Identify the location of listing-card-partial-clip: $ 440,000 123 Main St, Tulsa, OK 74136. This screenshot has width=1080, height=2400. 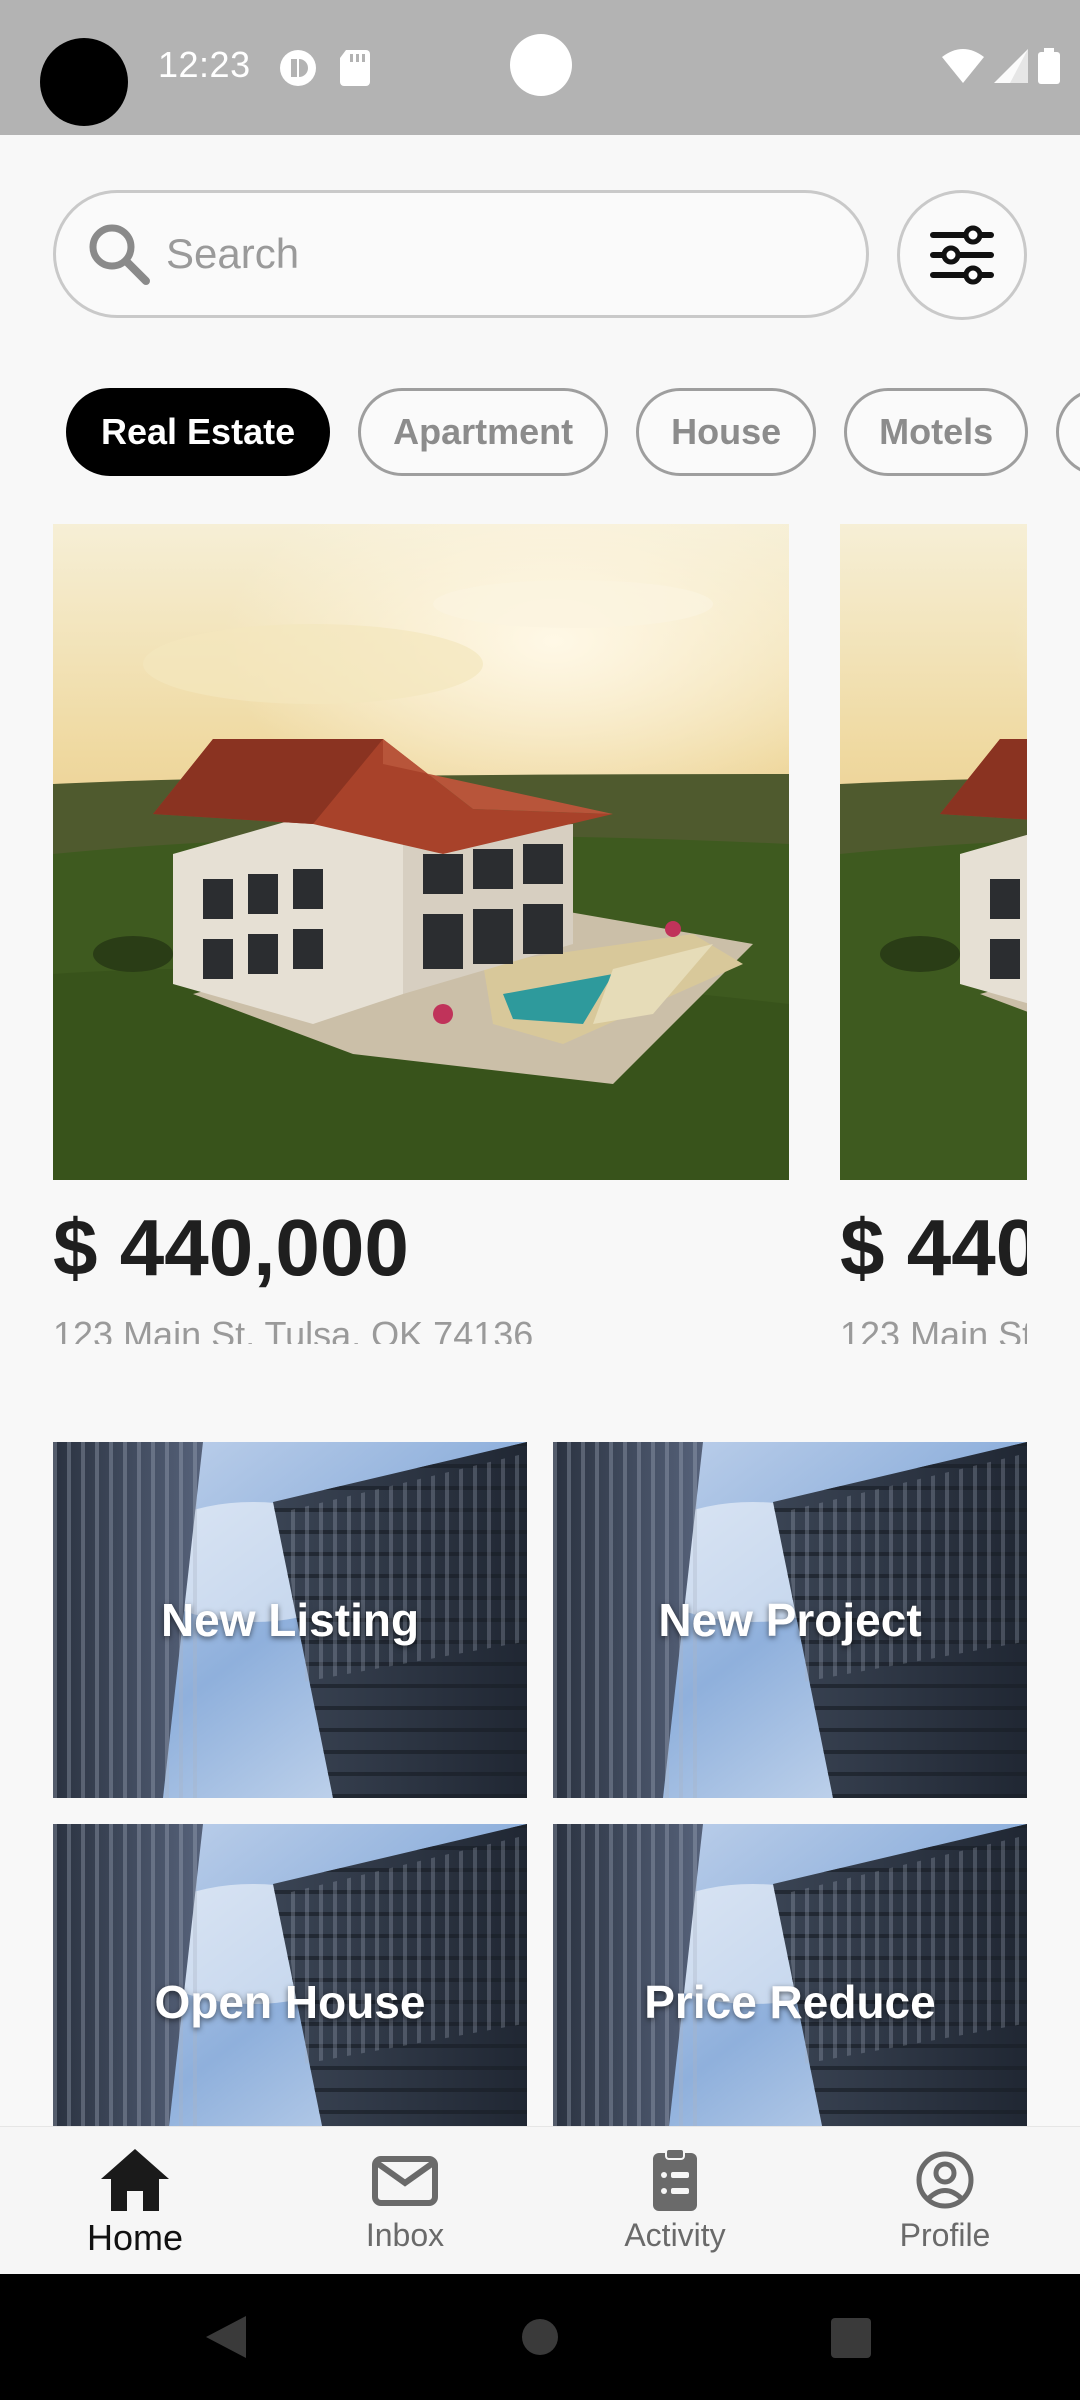
(933, 934).